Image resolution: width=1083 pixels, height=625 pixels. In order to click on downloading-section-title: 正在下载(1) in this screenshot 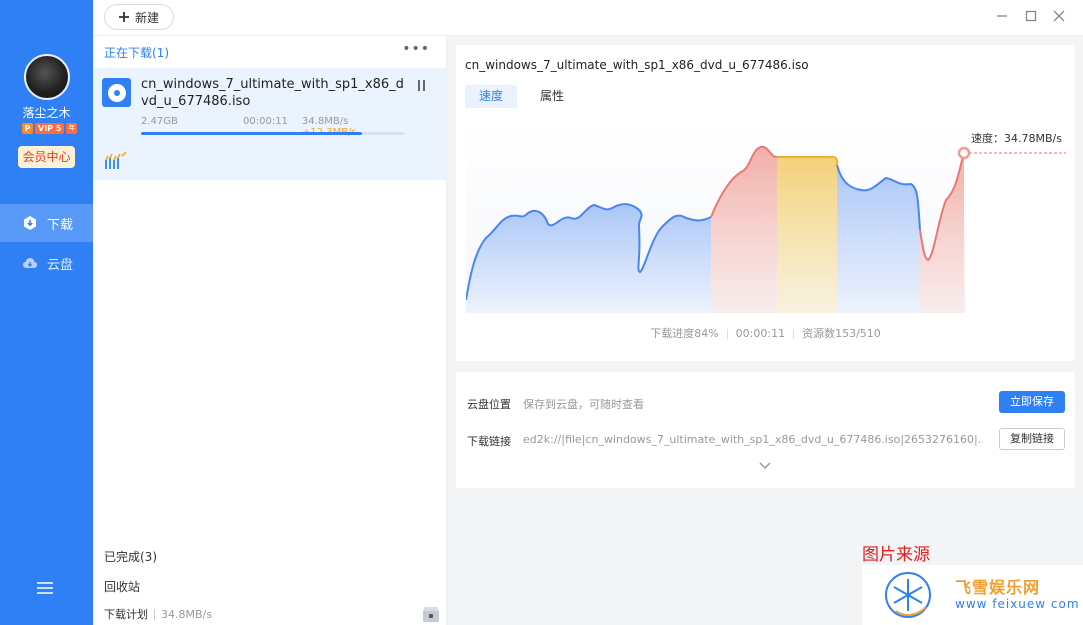, I will do `click(136, 52)`.